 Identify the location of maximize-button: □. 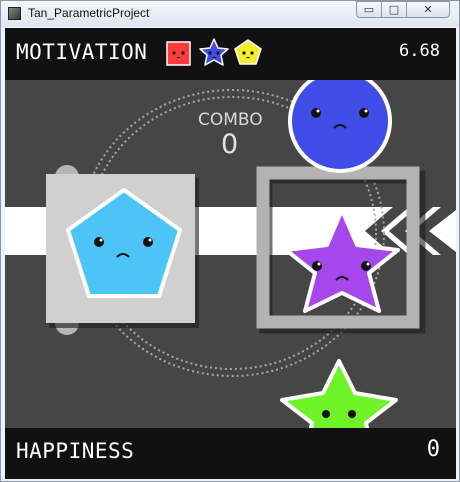
(394, 9).